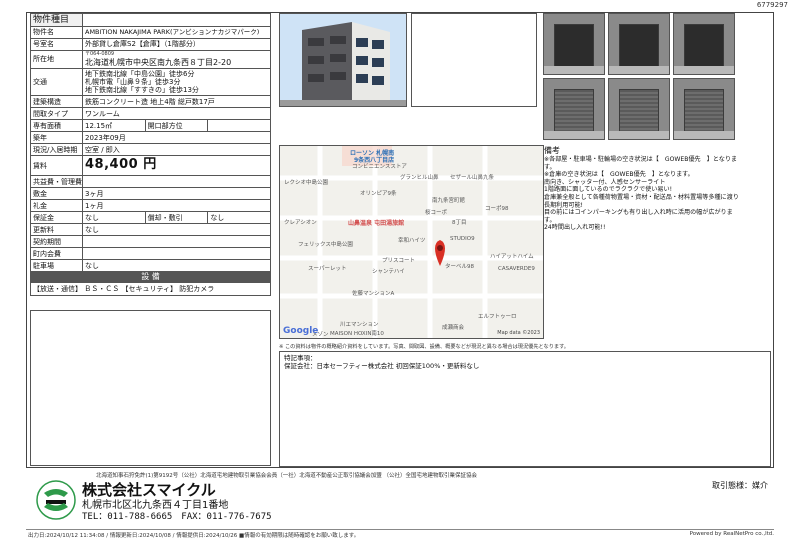  What do you see at coordinates (400, 529) in the screenshot?
I see `footer-divider` at bounding box center [400, 529].